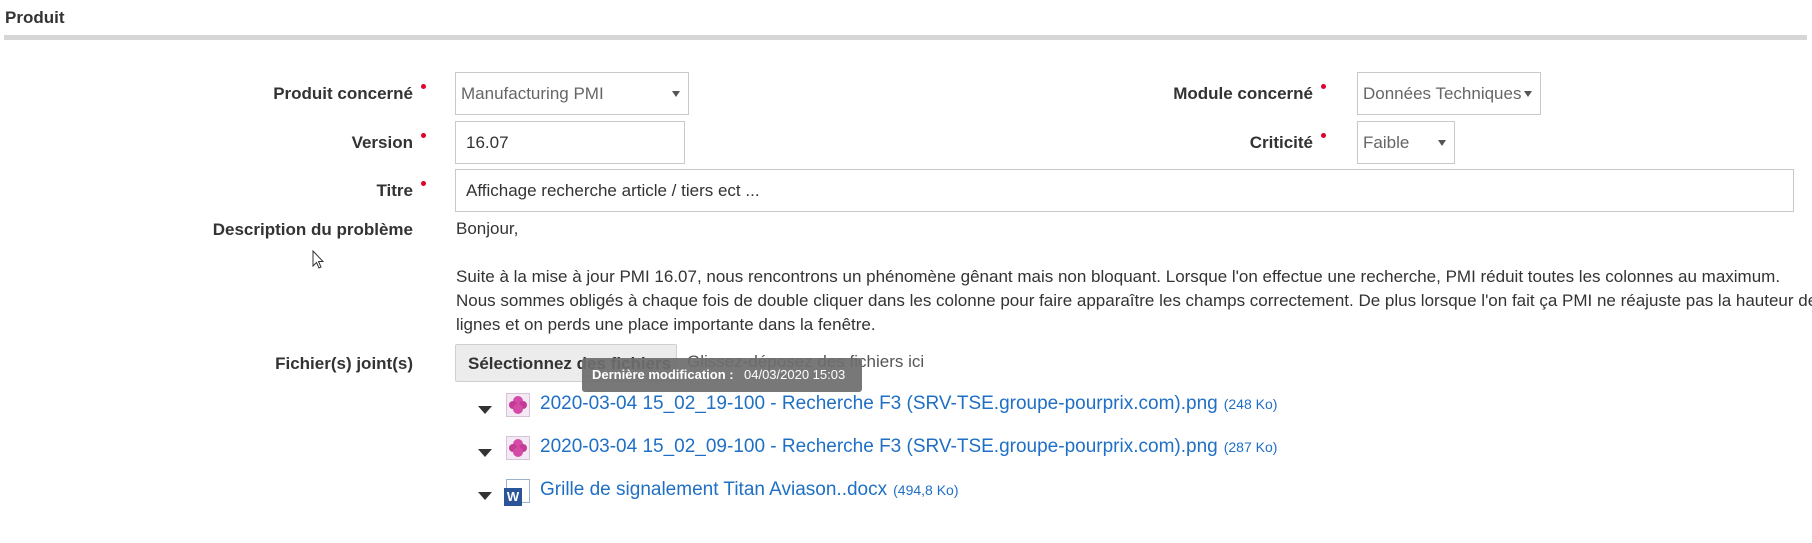 This screenshot has height=543, width=1812. I want to click on module-select-value: Données Techniques, so click(1442, 93).